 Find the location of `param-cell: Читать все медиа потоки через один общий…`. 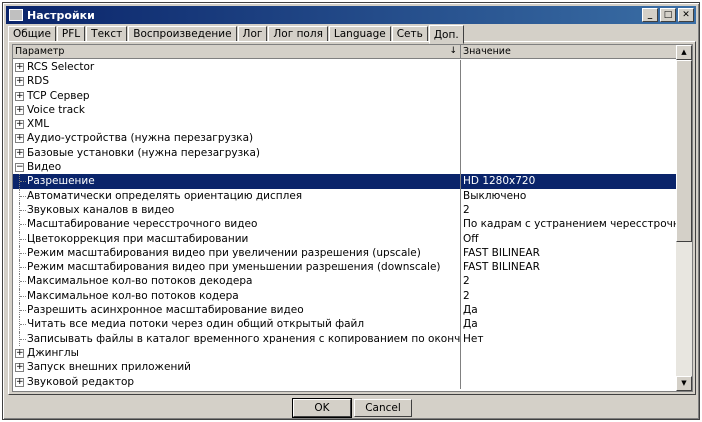

param-cell: Читать все медиа потоки через один общий… is located at coordinates (237, 324).